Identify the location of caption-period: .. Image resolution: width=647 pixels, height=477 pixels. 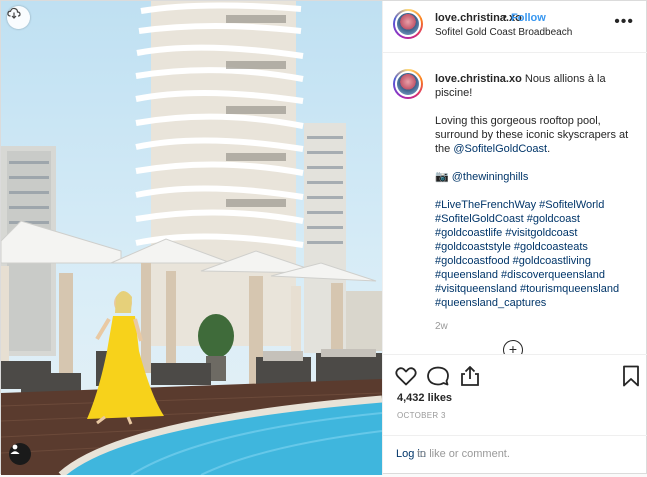
(549, 149).